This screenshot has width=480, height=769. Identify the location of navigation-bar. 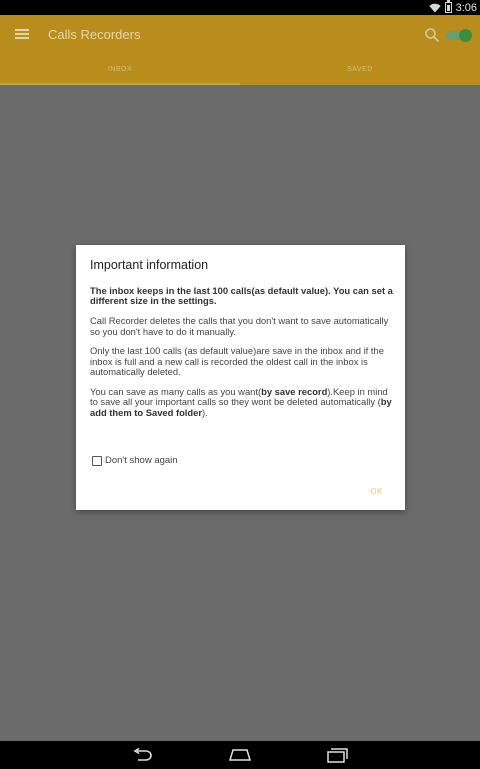
(240, 755).